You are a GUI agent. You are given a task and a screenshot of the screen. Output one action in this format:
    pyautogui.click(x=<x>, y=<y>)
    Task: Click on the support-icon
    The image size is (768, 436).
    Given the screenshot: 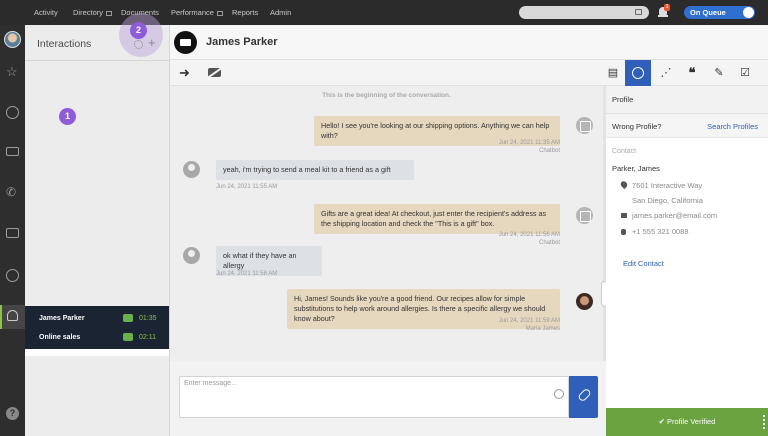 What is the action you would take?
    pyautogui.click(x=12, y=275)
    